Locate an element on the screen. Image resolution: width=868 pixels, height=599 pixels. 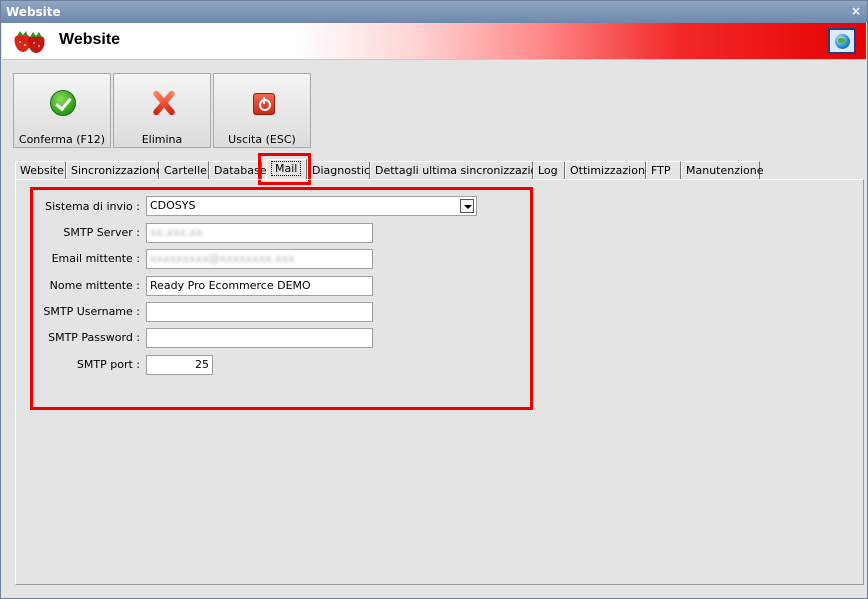
nome-mittente-label: Nome mittente : is located at coordinates (94, 285).